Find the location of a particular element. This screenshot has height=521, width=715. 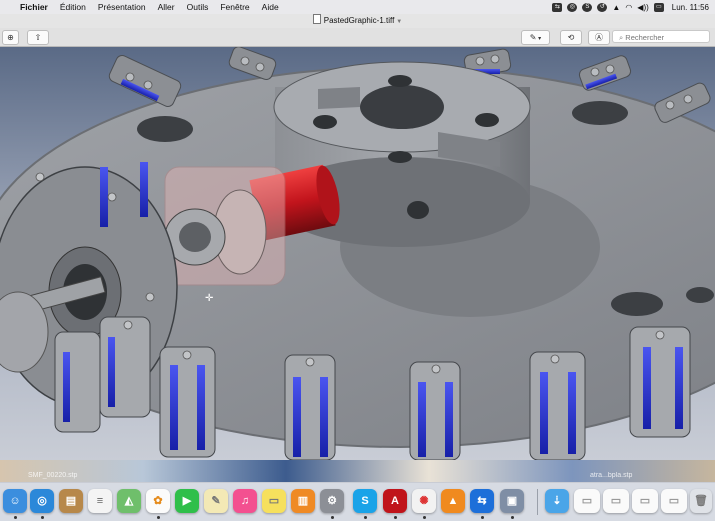

rotate-icon: ⟲ is located at coordinates (571, 37).